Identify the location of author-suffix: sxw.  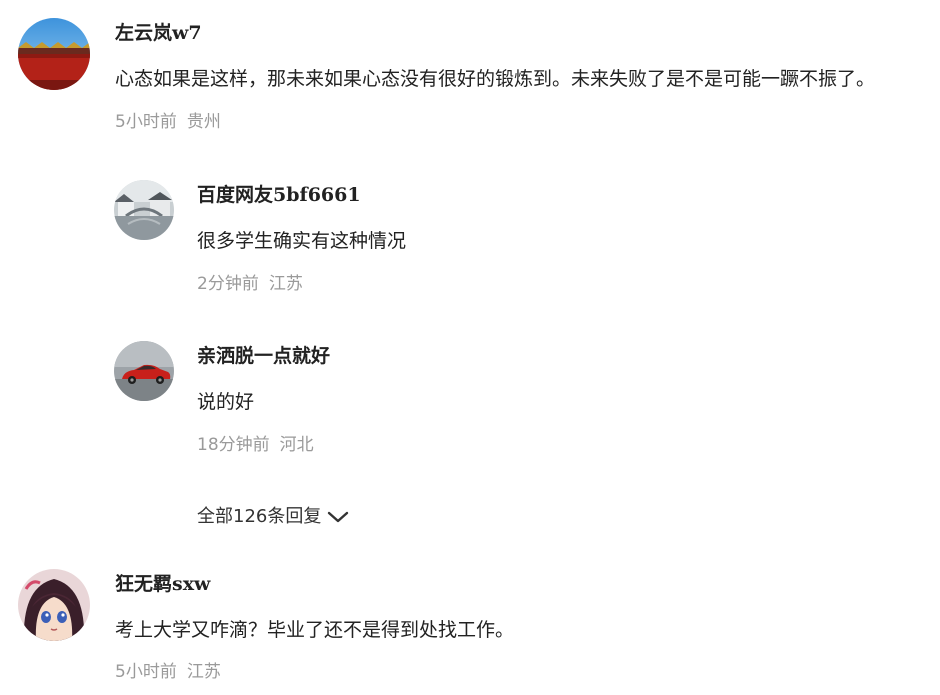
(191, 584).